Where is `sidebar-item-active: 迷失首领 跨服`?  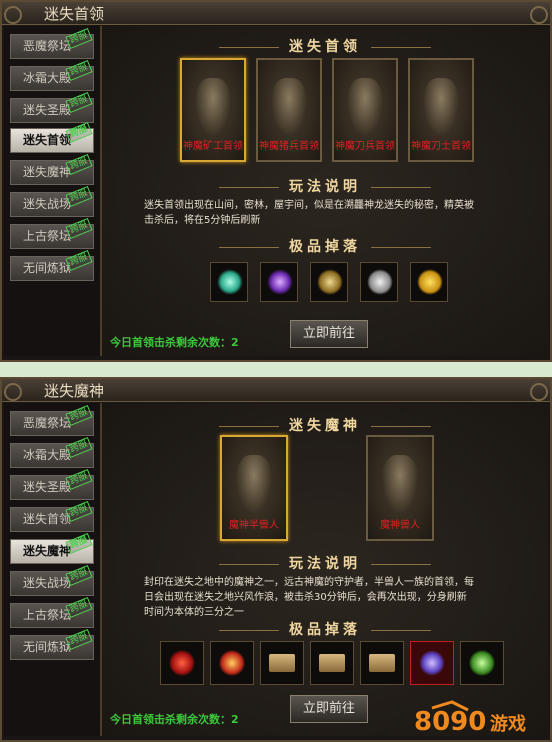
sidebar-item-active: 迷失首领 跨服 is located at coordinates (52, 137).